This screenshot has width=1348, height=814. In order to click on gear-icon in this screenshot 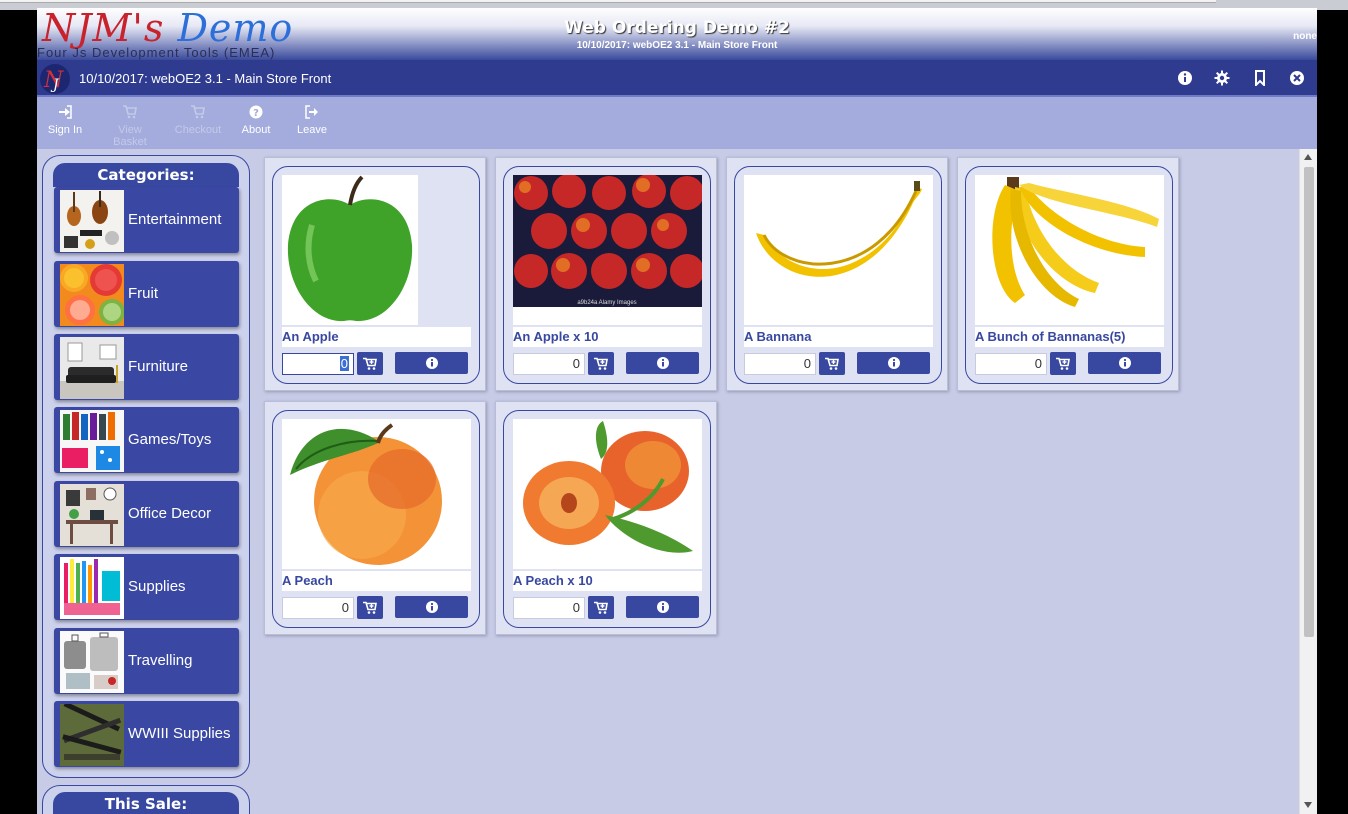, I will do `click(1222, 78)`.